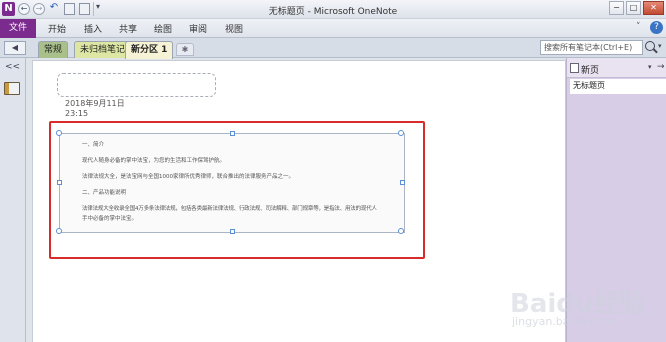  I want to click on tab-draw: 绘图, so click(163, 28).